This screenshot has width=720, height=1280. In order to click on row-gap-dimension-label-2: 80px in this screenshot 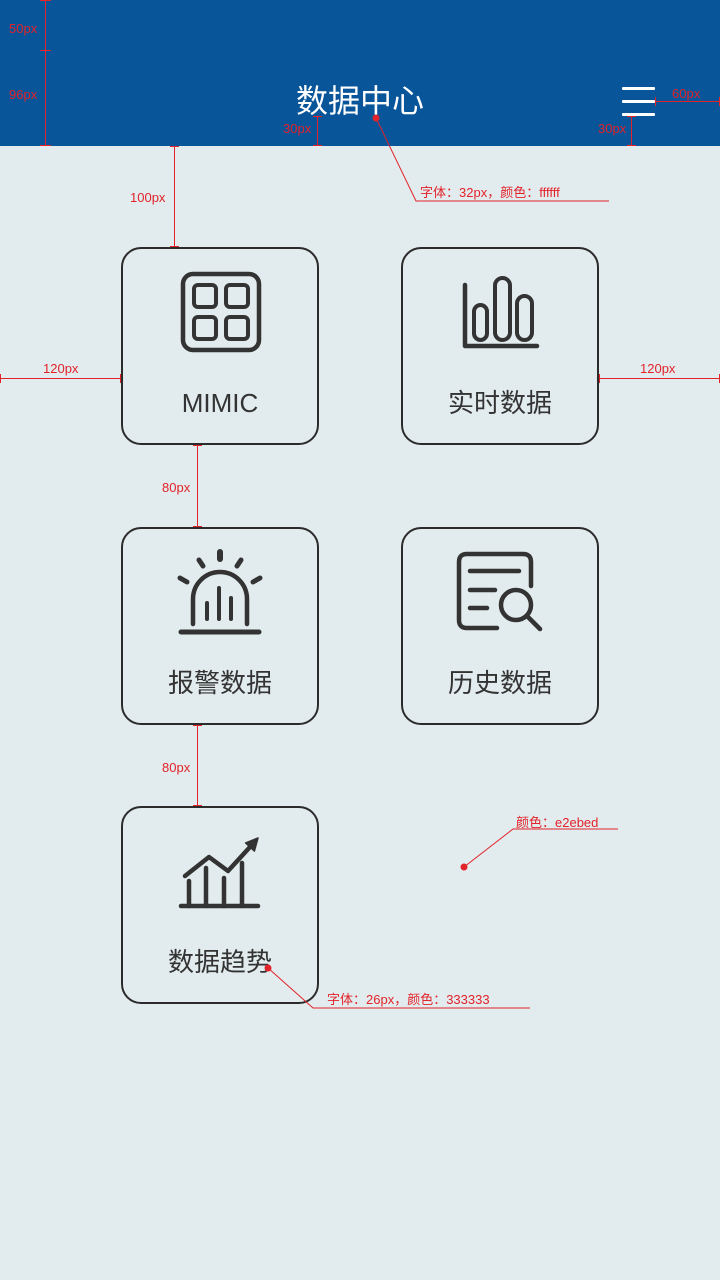, I will do `click(176, 767)`.